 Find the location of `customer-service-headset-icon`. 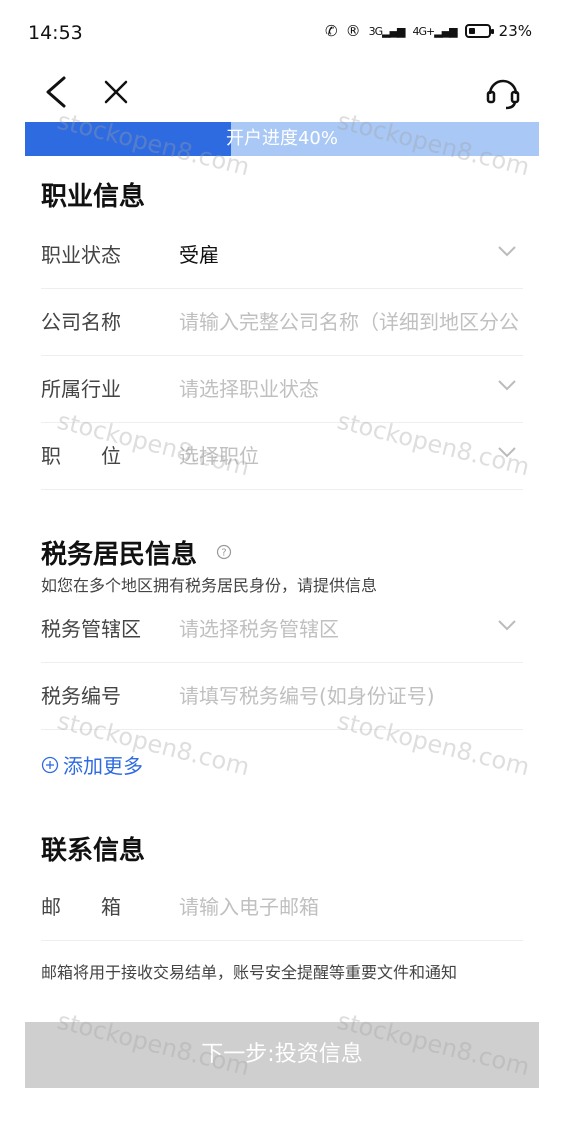

customer-service-headset-icon is located at coordinates (503, 92).